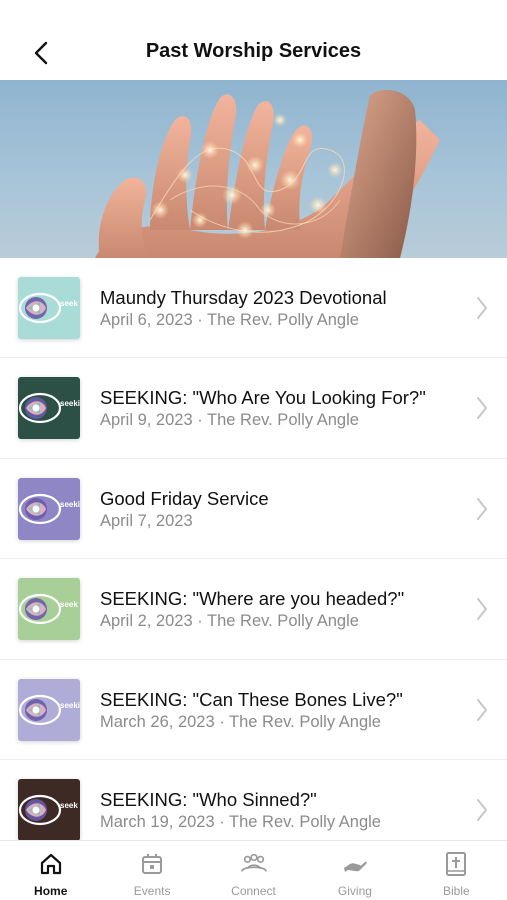 This screenshot has height=900, width=507. Describe the element at coordinates (253, 509) in the screenshot. I see `service-list-item: seeki Good Friday Service April 7, 2023` at that location.